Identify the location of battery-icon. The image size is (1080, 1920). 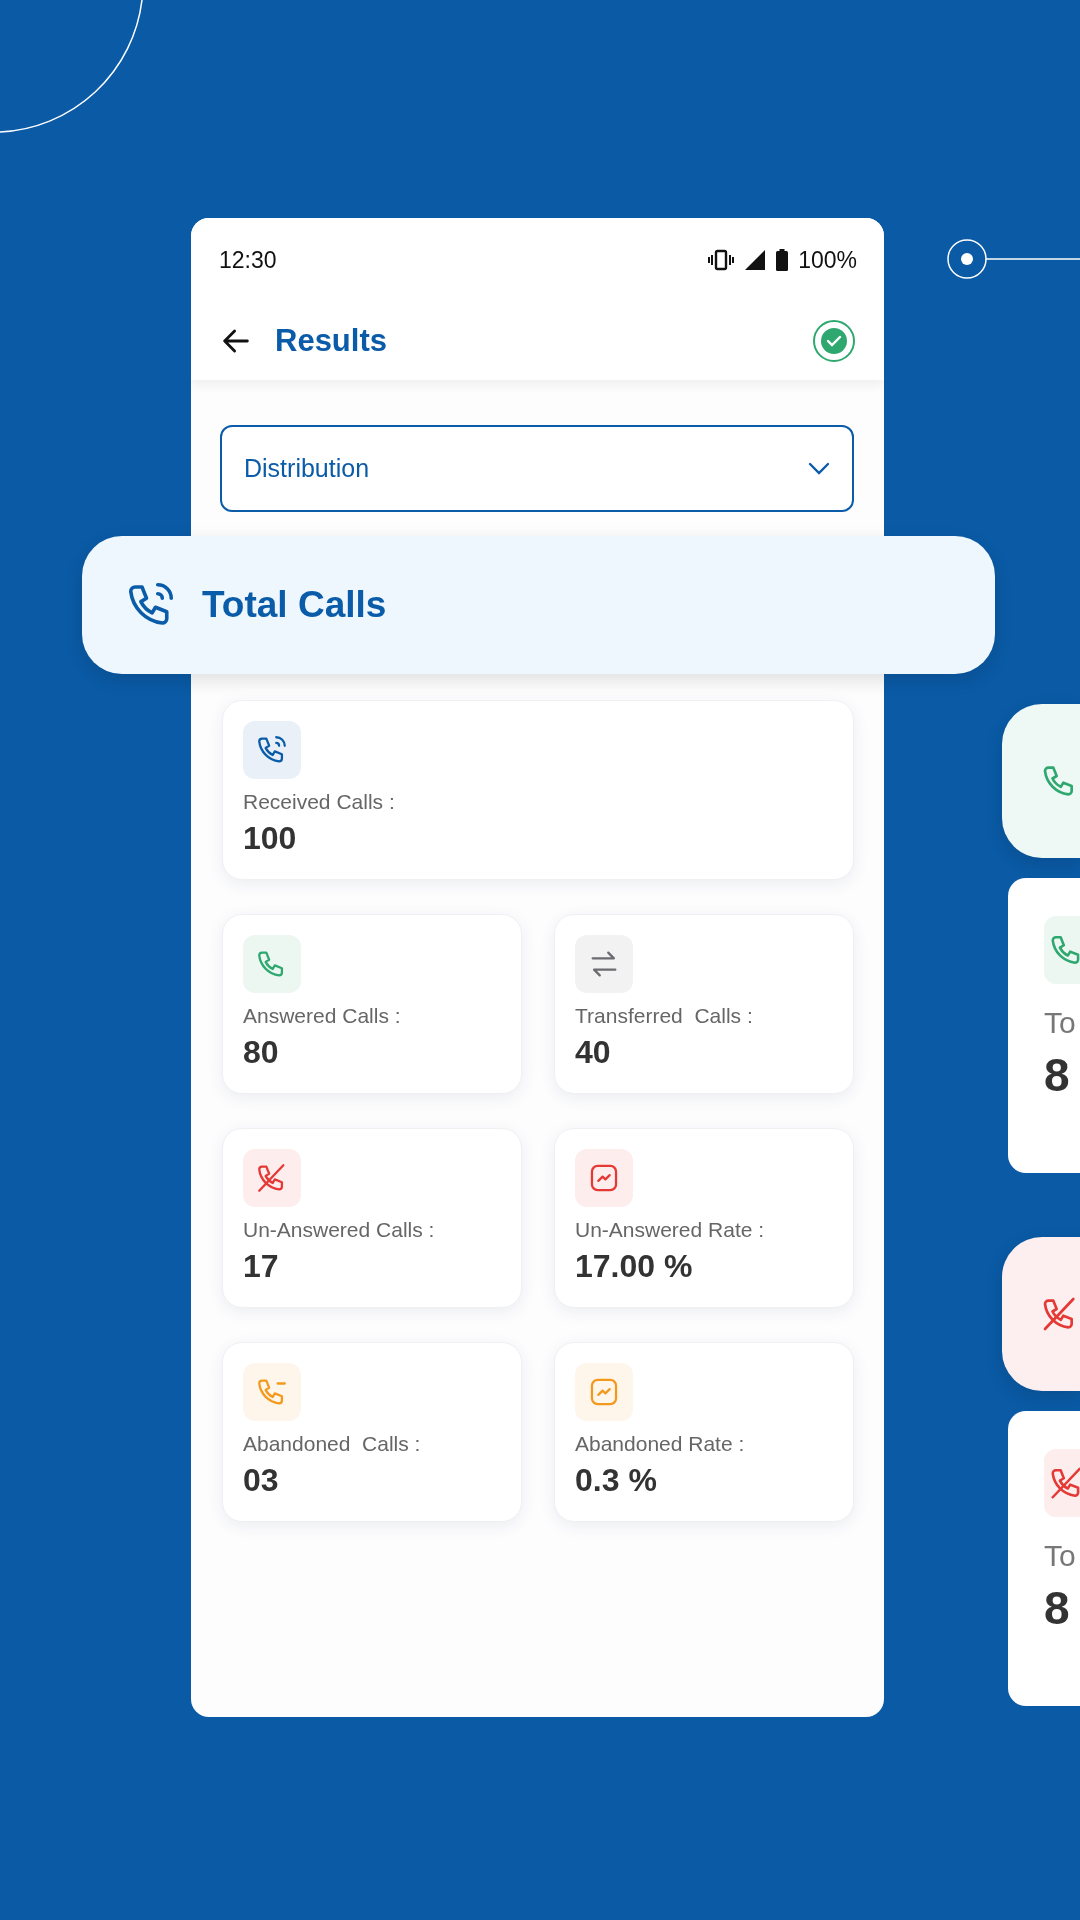
(782, 260).